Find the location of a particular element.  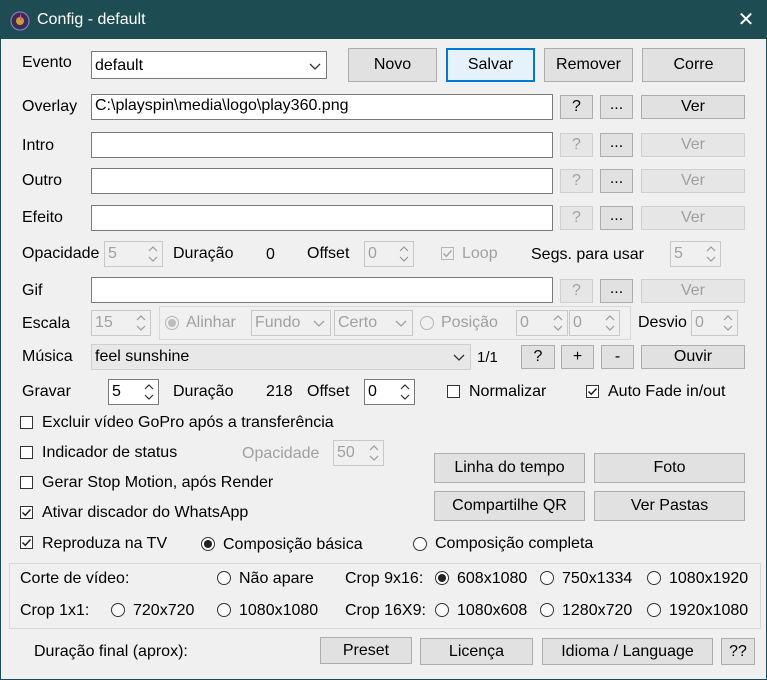

outro-help-button: ? is located at coordinates (576, 181).